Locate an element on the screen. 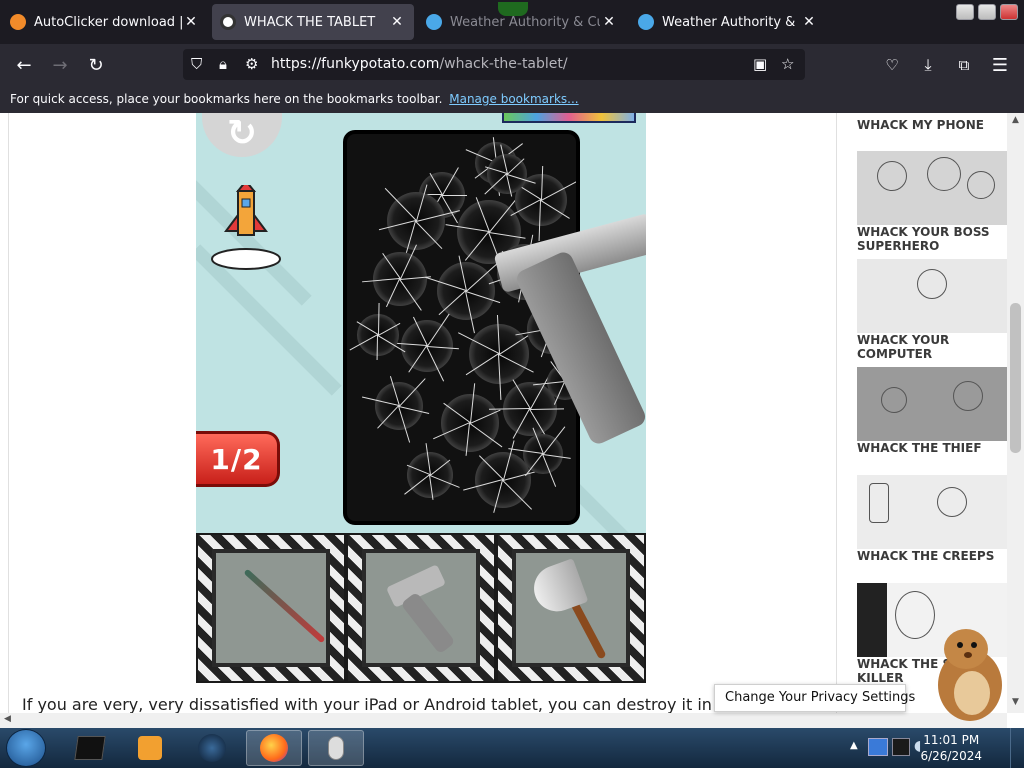  tab-title: AutoClicker download | Sour is located at coordinates (108, 22).